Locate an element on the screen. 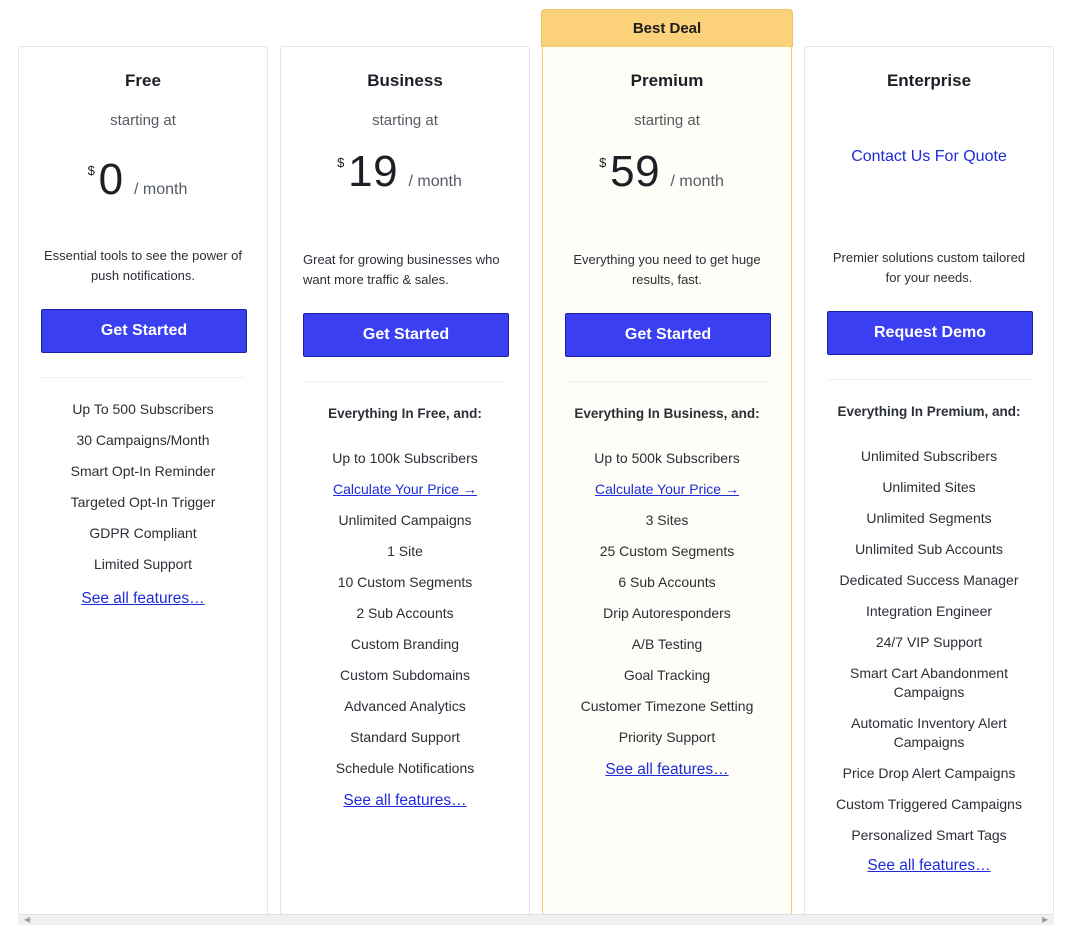 The height and width of the screenshot is (925, 1070). feature-item: Smart Cart Abandonment Campaigns is located at coordinates (929, 682).